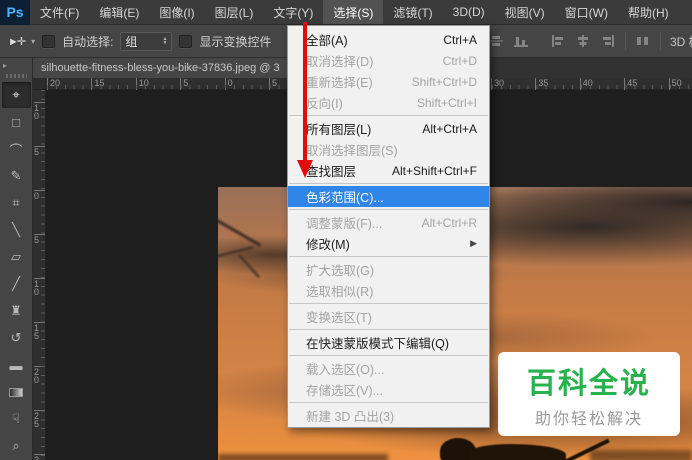  What do you see at coordinates (33, 41) in the screenshot?
I see `tool-preset-caret-icon: ▾` at bounding box center [33, 41].